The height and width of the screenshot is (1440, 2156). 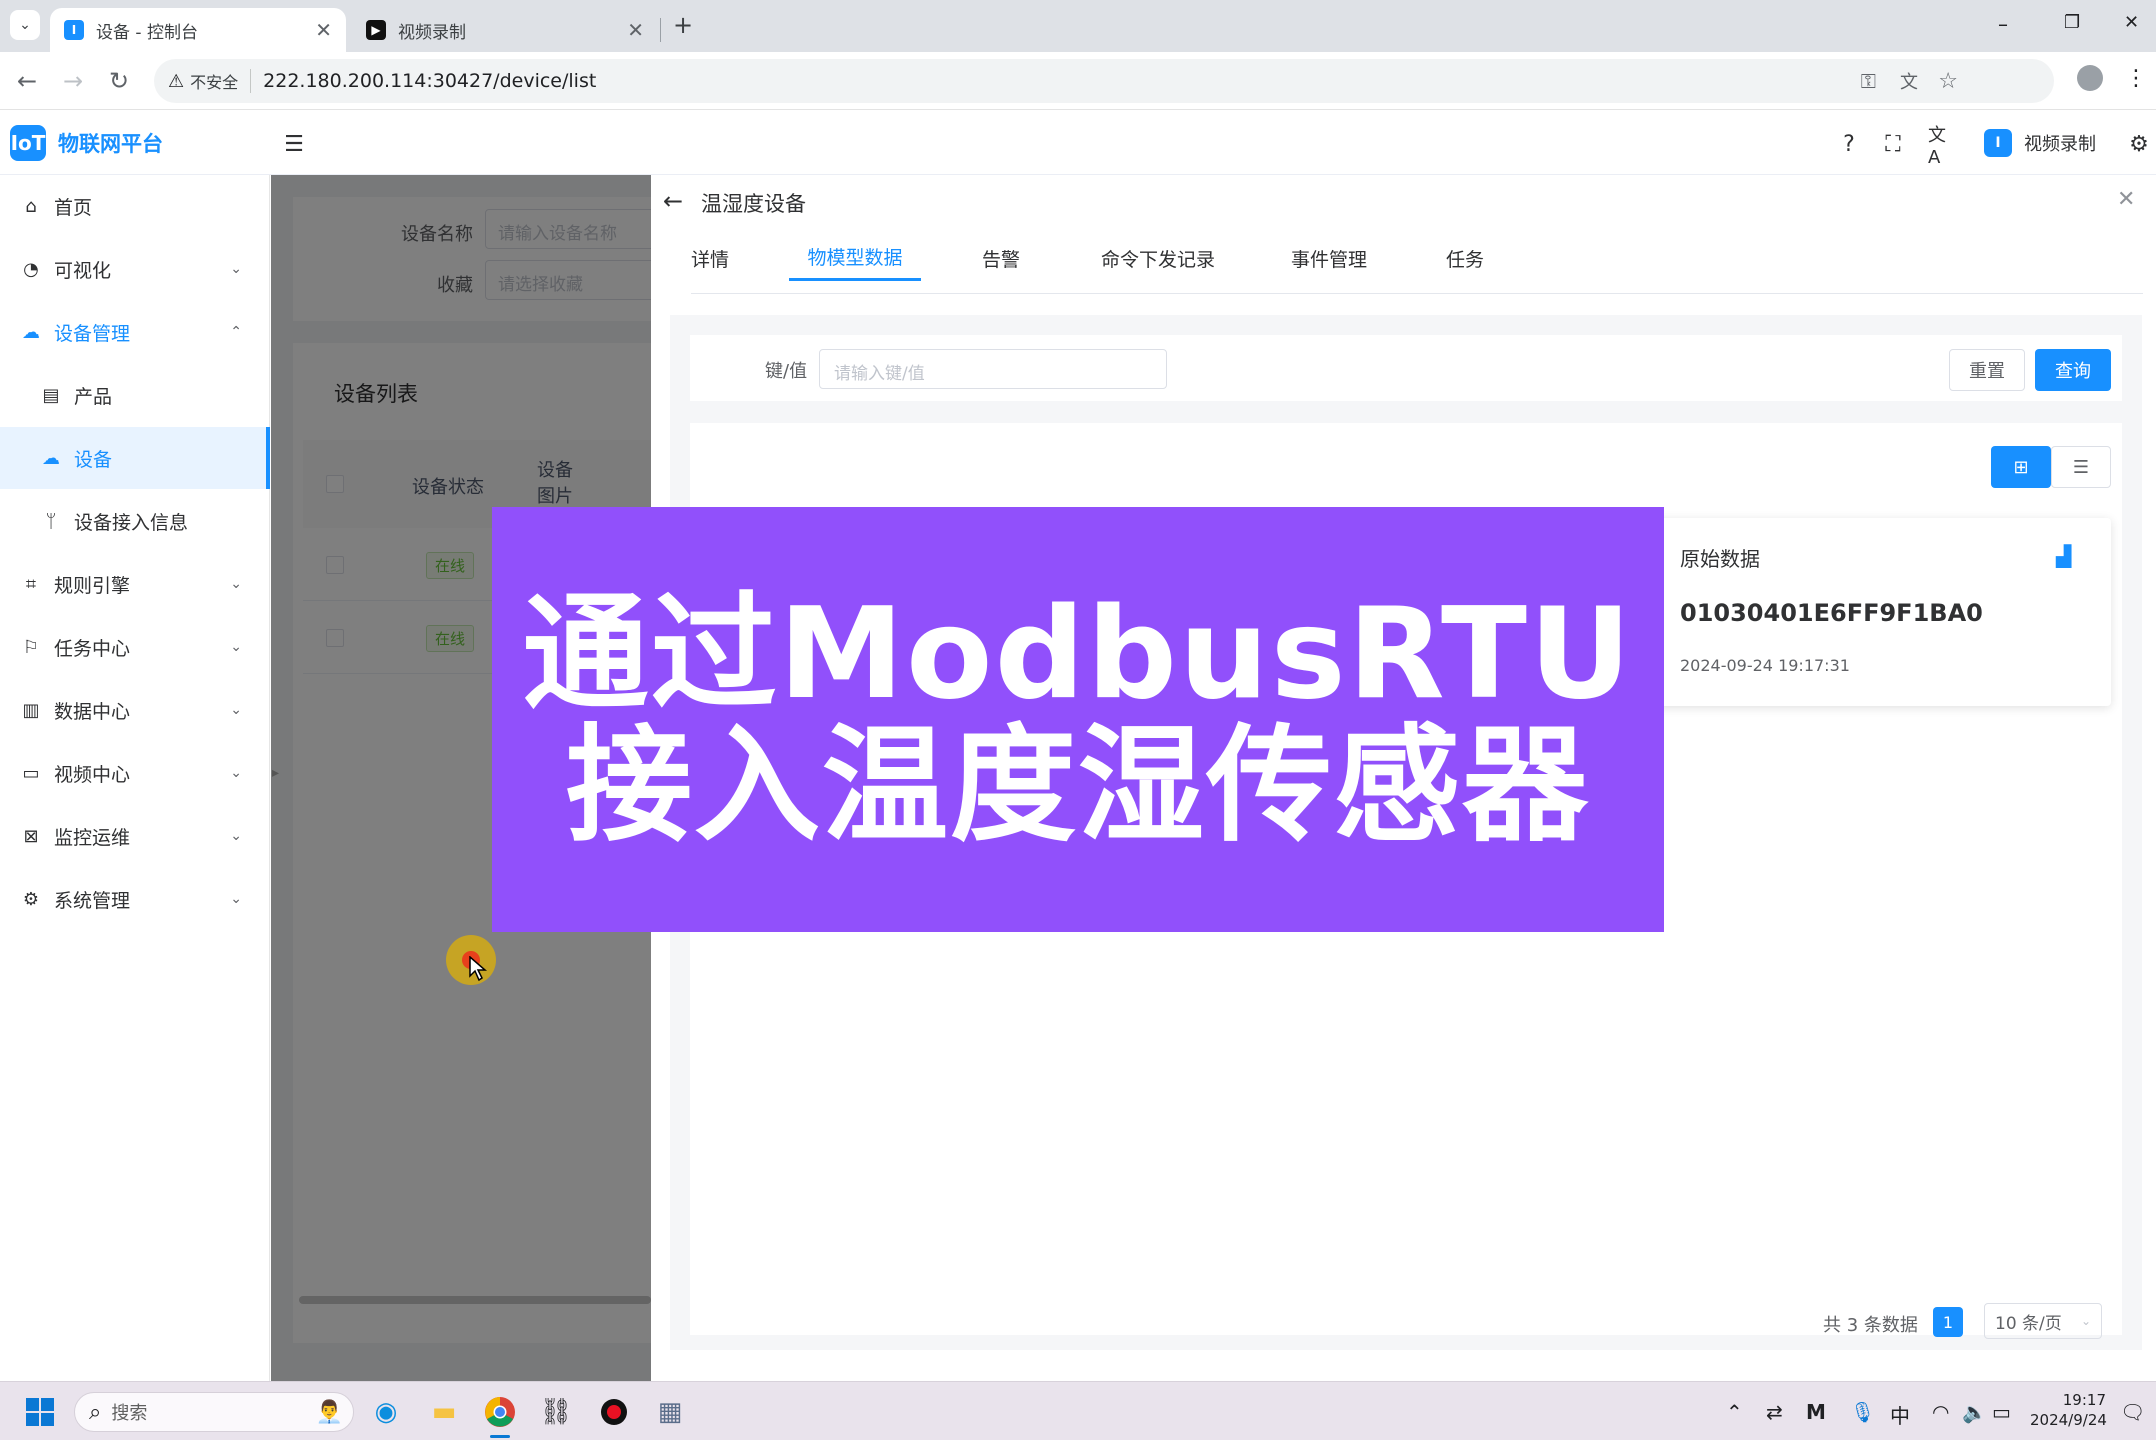 What do you see at coordinates (2081, 467) in the screenshot?
I see `list-view-button: ☰` at bounding box center [2081, 467].